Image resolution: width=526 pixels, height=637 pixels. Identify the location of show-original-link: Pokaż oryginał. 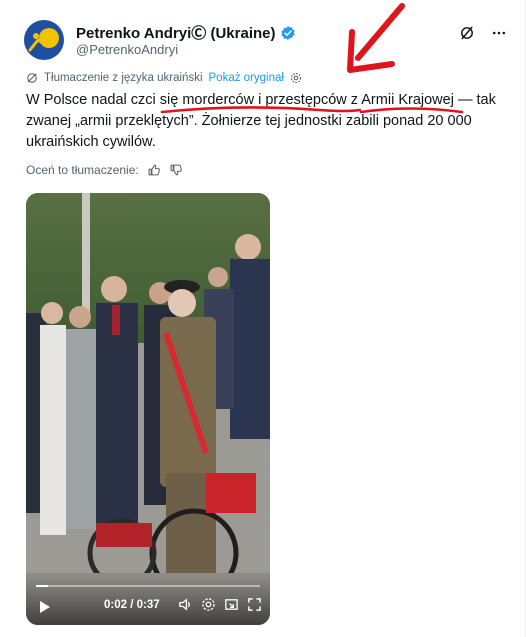
(246, 78).